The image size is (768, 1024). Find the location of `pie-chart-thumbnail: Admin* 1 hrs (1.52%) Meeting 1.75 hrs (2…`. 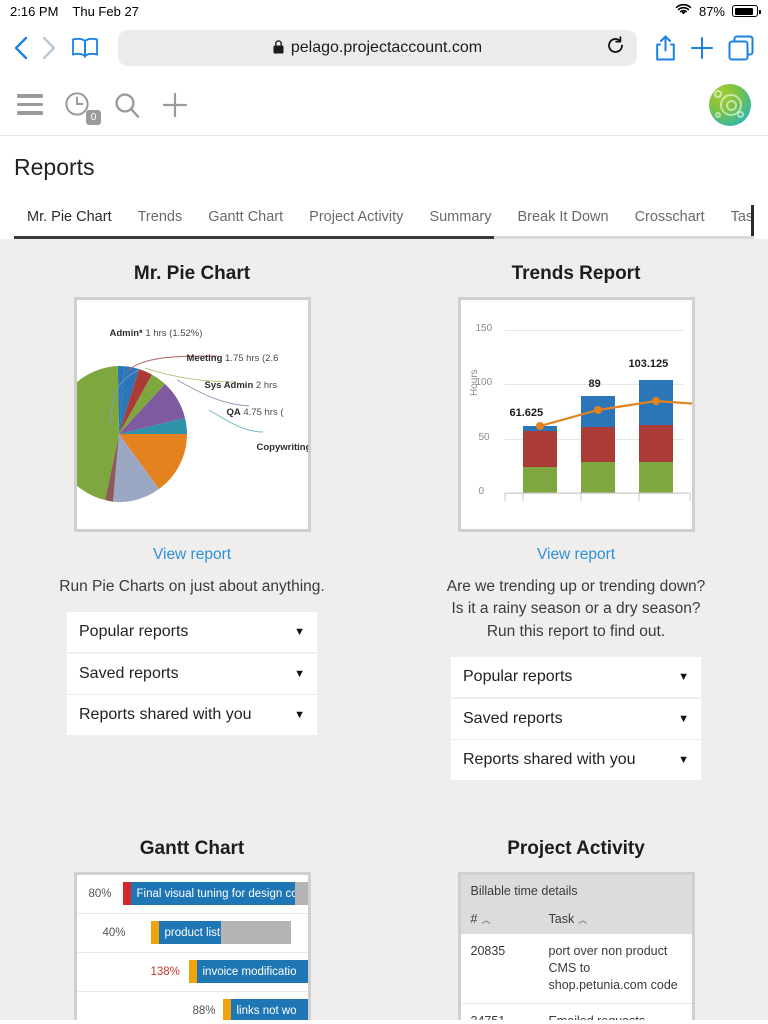

pie-chart-thumbnail: Admin* 1 hrs (1.52%) Meeting 1.75 hrs (2… is located at coordinates (192, 414).